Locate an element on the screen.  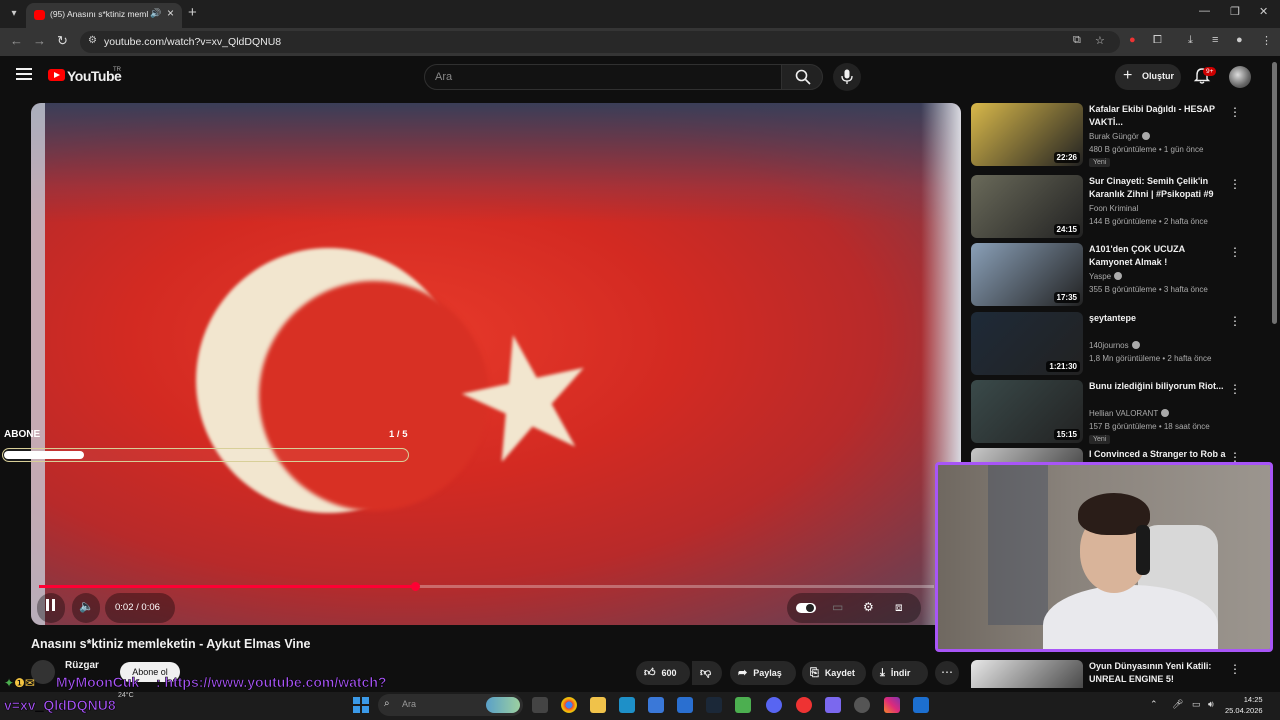
steam-icon is located at coordinates (714, 705).